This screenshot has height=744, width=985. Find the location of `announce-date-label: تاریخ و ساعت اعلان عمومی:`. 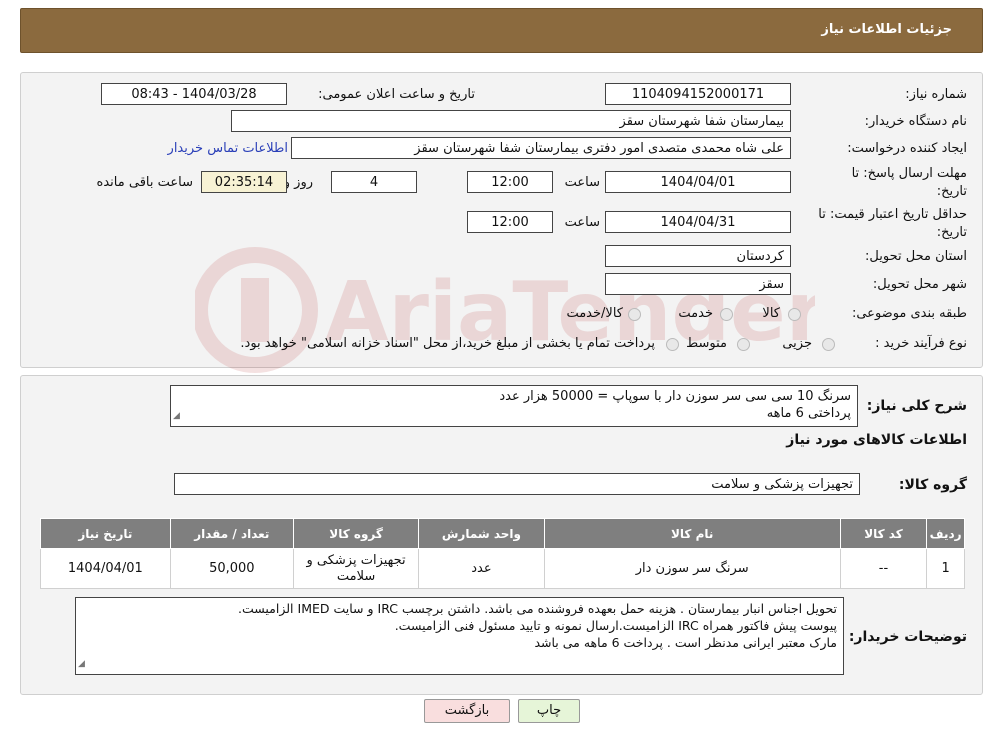

announce-date-label: تاریخ و ساعت اعلان عمومی: is located at coordinates (396, 94).